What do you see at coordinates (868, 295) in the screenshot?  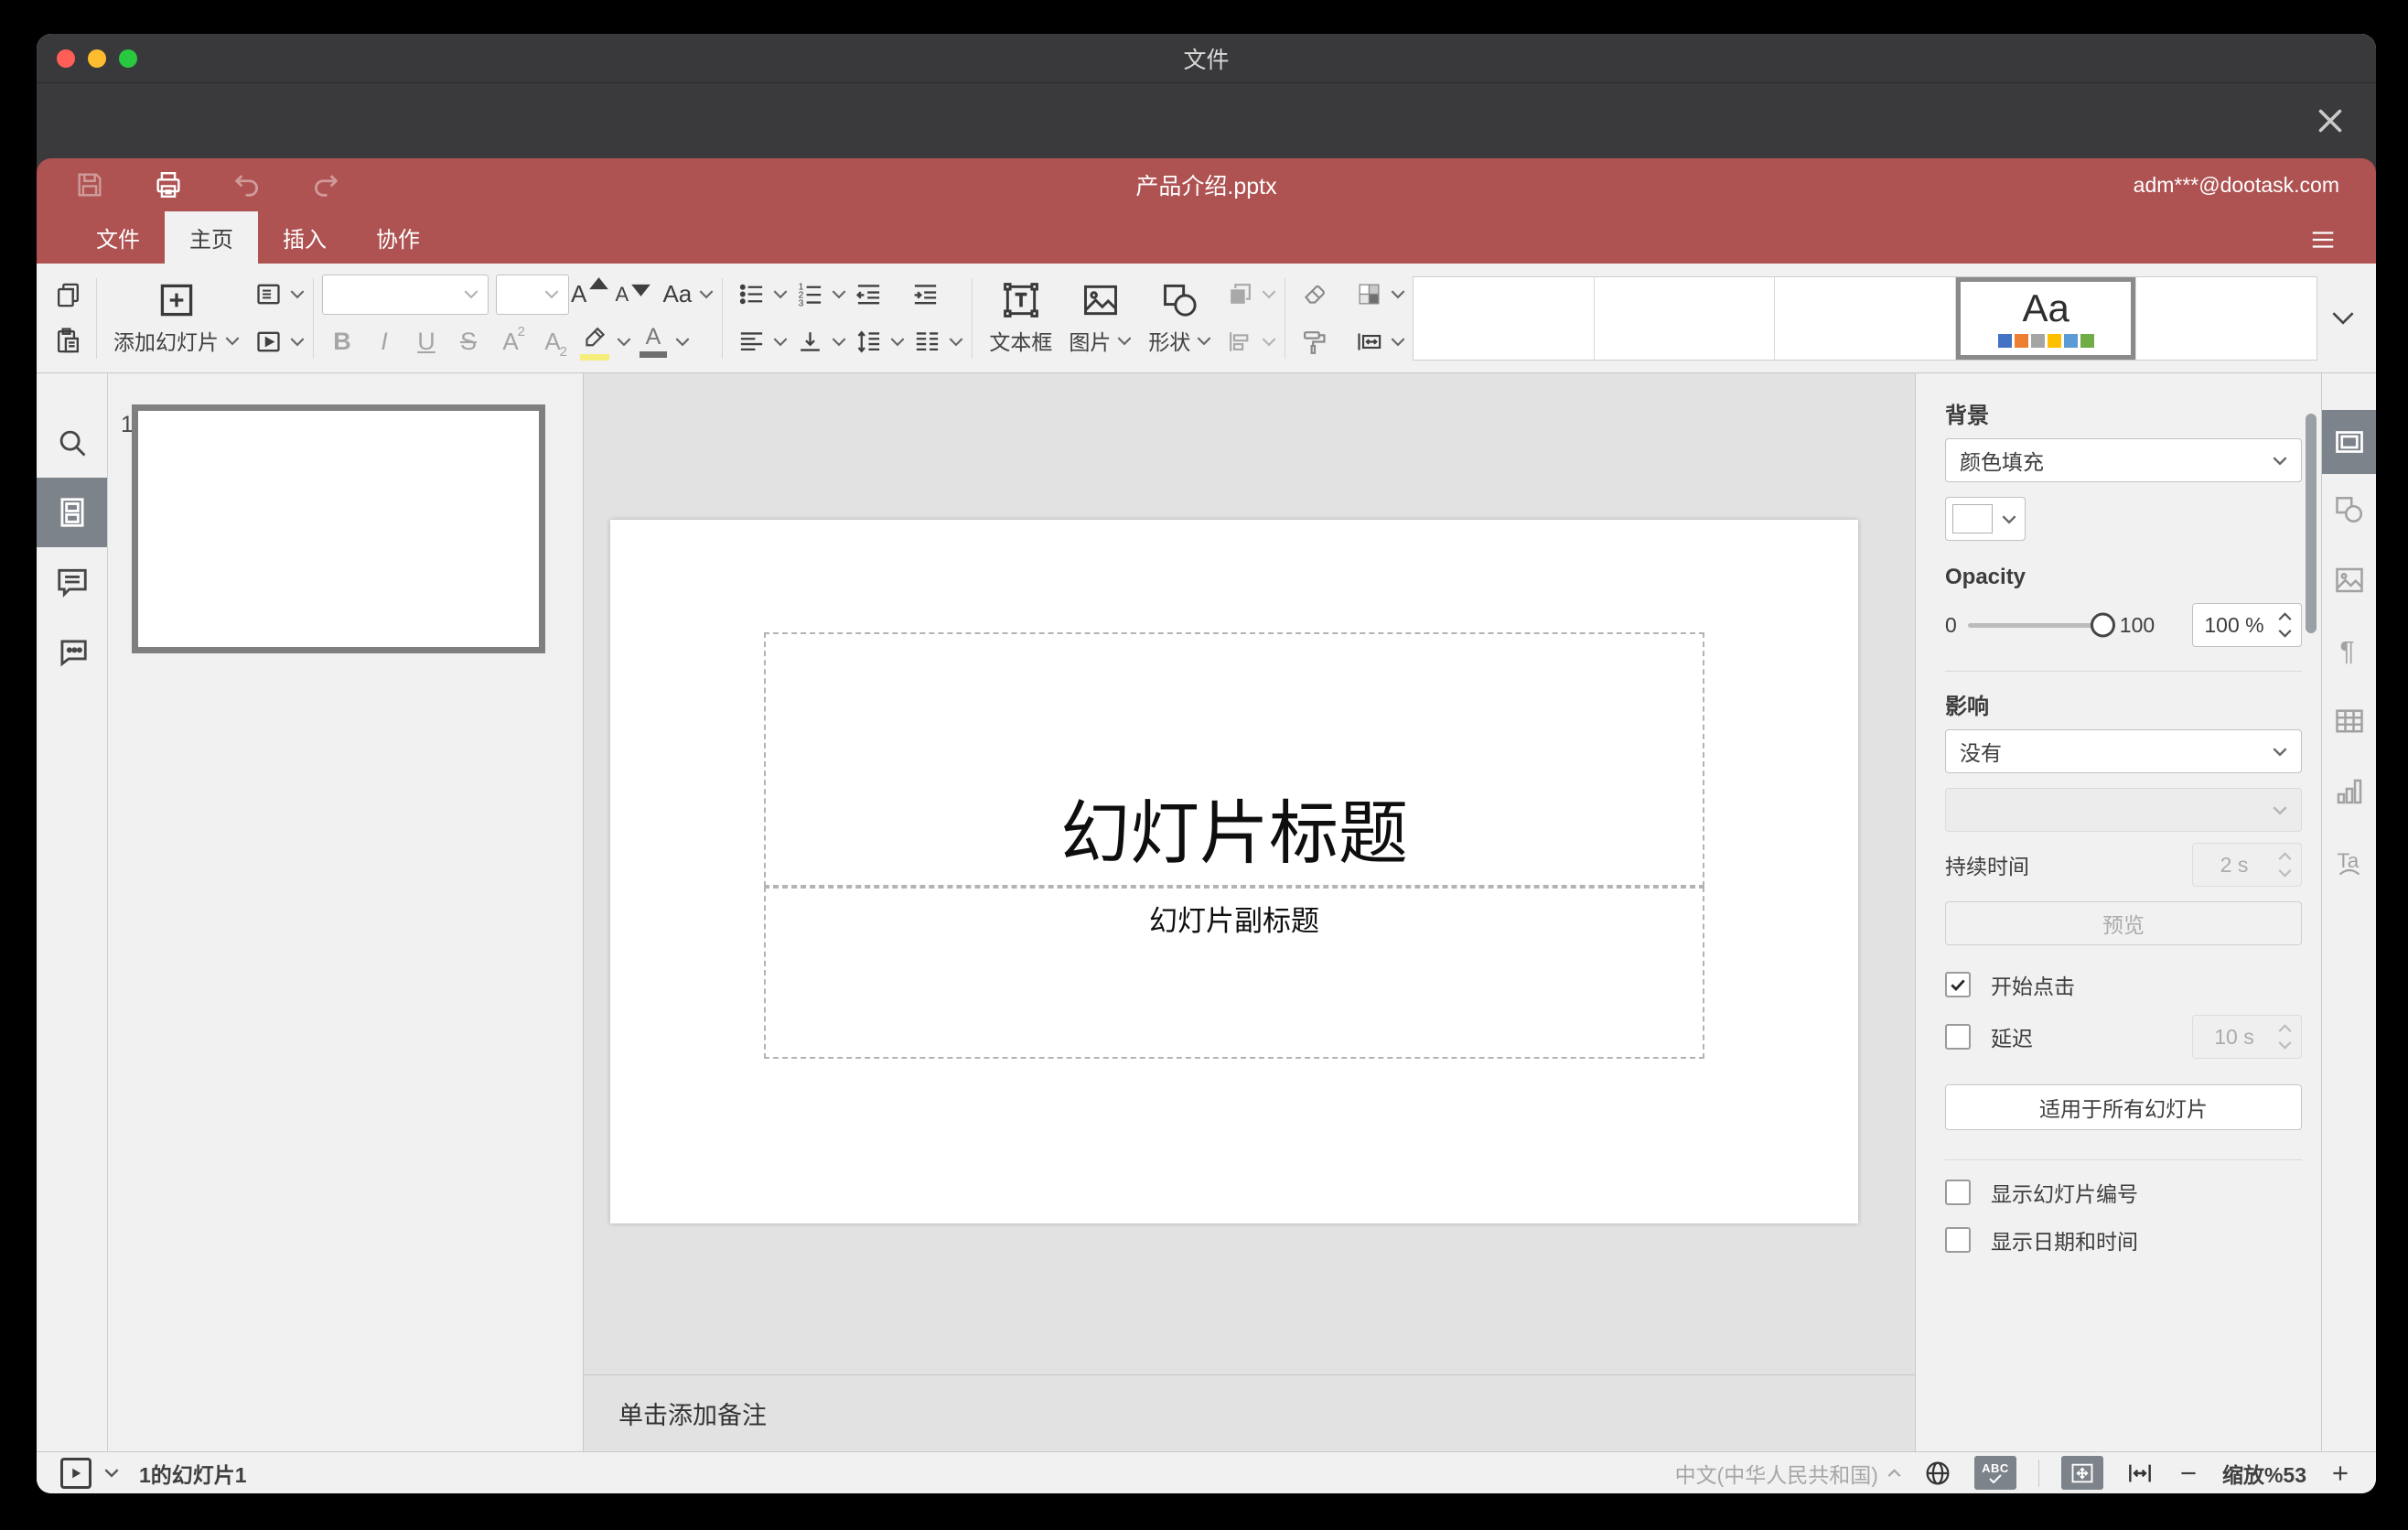 I see `decrease-indent-button` at bounding box center [868, 295].